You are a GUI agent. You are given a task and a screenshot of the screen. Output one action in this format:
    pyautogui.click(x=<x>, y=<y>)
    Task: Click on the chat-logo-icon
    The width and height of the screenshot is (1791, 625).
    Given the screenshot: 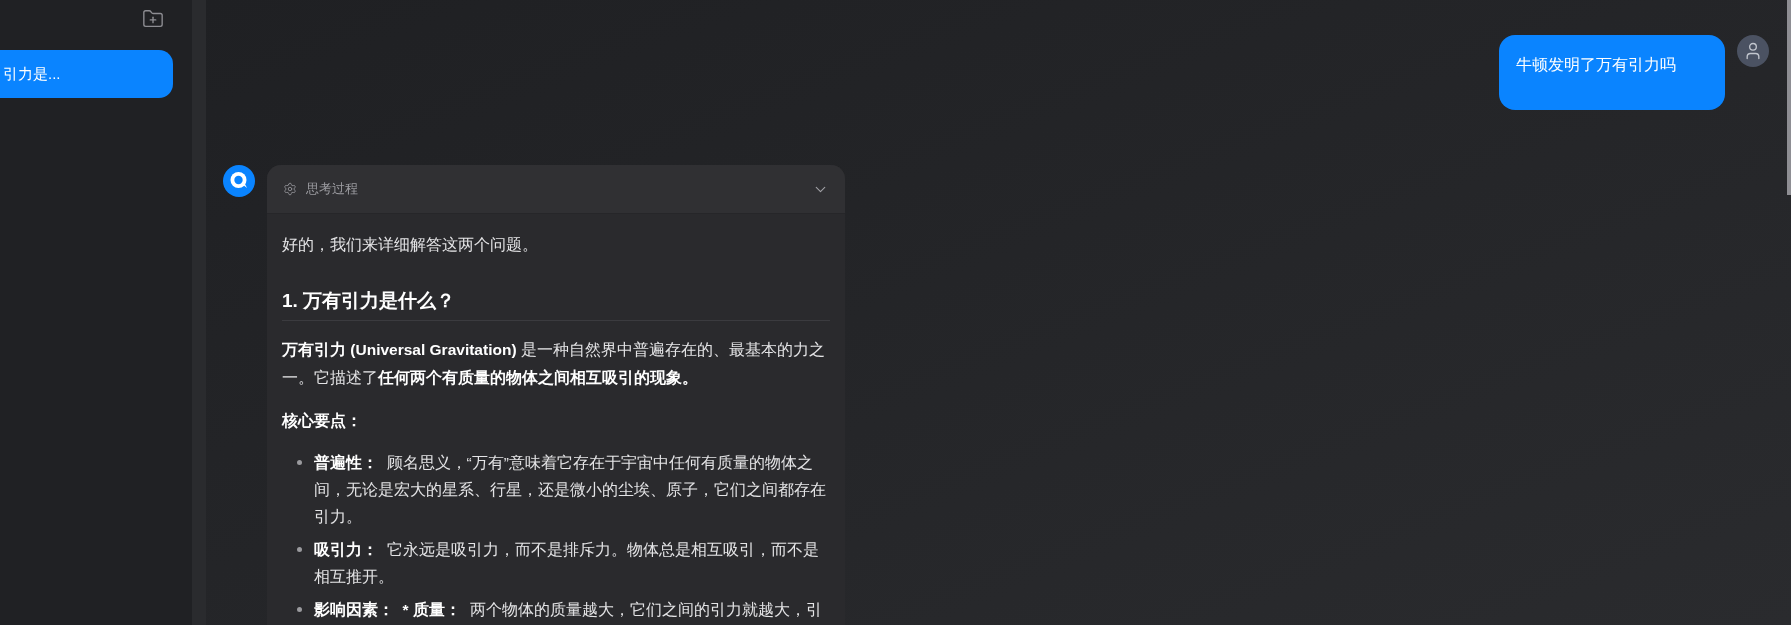 What is the action you would take?
    pyautogui.click(x=239, y=181)
    